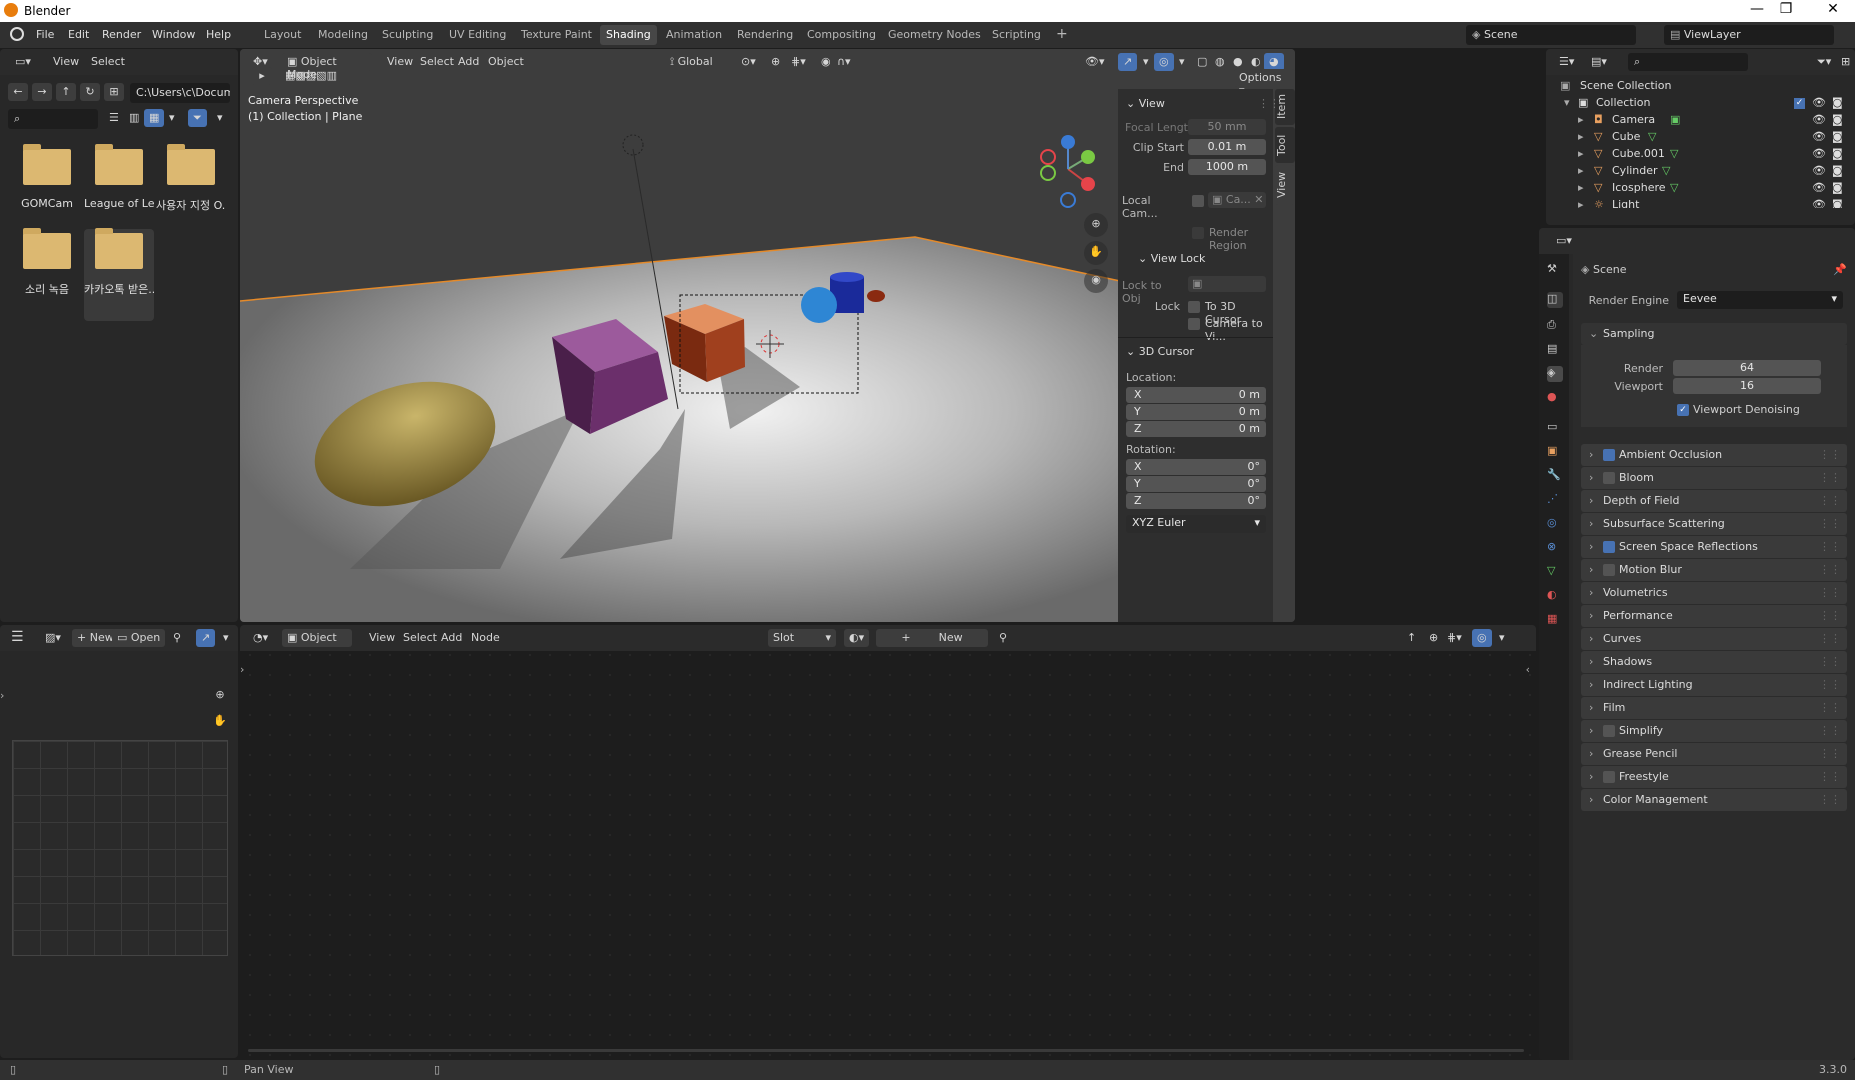 The height and width of the screenshot is (1080, 1855). Describe the element at coordinates (1227, 147) in the screenshot. I see `clip-start-field: 0.01 m` at that location.